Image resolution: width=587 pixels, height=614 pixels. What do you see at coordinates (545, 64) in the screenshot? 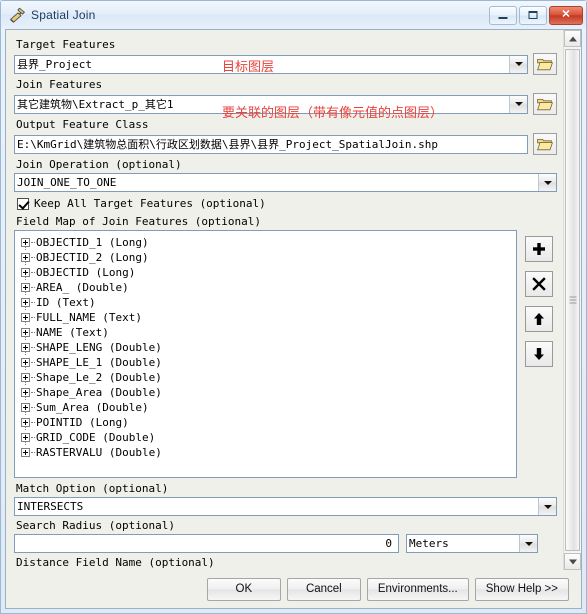
I see `target-features-browse-button` at bounding box center [545, 64].